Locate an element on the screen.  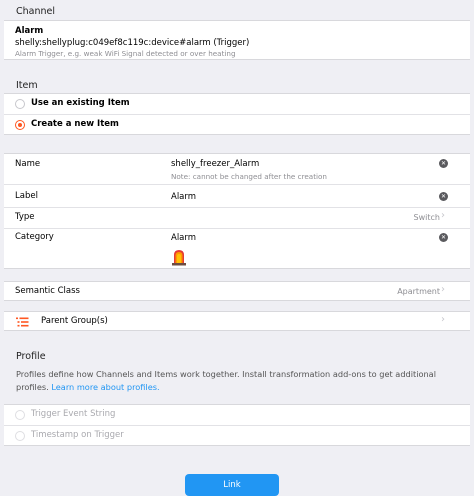
clear-label-icon: ✕ is located at coordinates (443, 196).